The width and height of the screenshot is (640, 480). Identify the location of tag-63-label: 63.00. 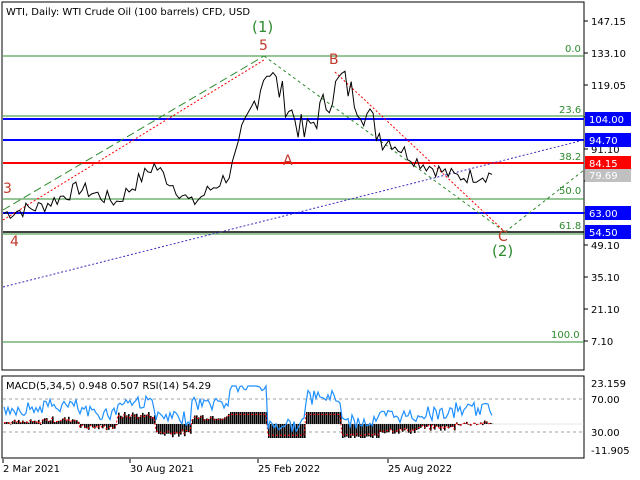
(603, 214).